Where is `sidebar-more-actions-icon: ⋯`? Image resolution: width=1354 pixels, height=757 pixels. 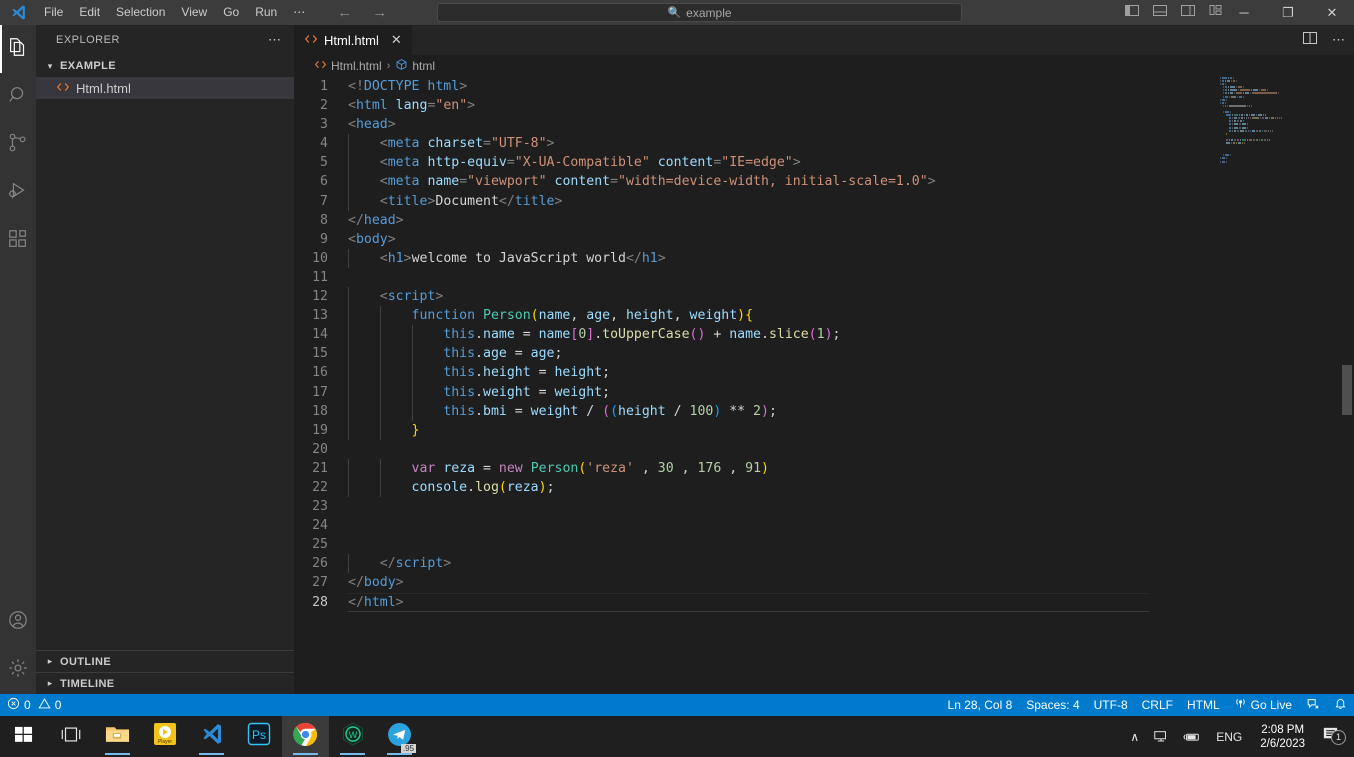 sidebar-more-actions-icon: ⋯ is located at coordinates (275, 39).